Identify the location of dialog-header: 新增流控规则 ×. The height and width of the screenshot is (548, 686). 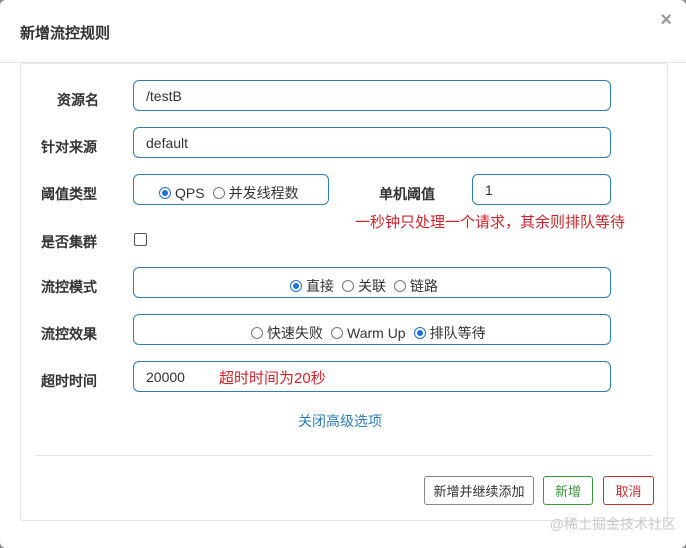
(343, 31).